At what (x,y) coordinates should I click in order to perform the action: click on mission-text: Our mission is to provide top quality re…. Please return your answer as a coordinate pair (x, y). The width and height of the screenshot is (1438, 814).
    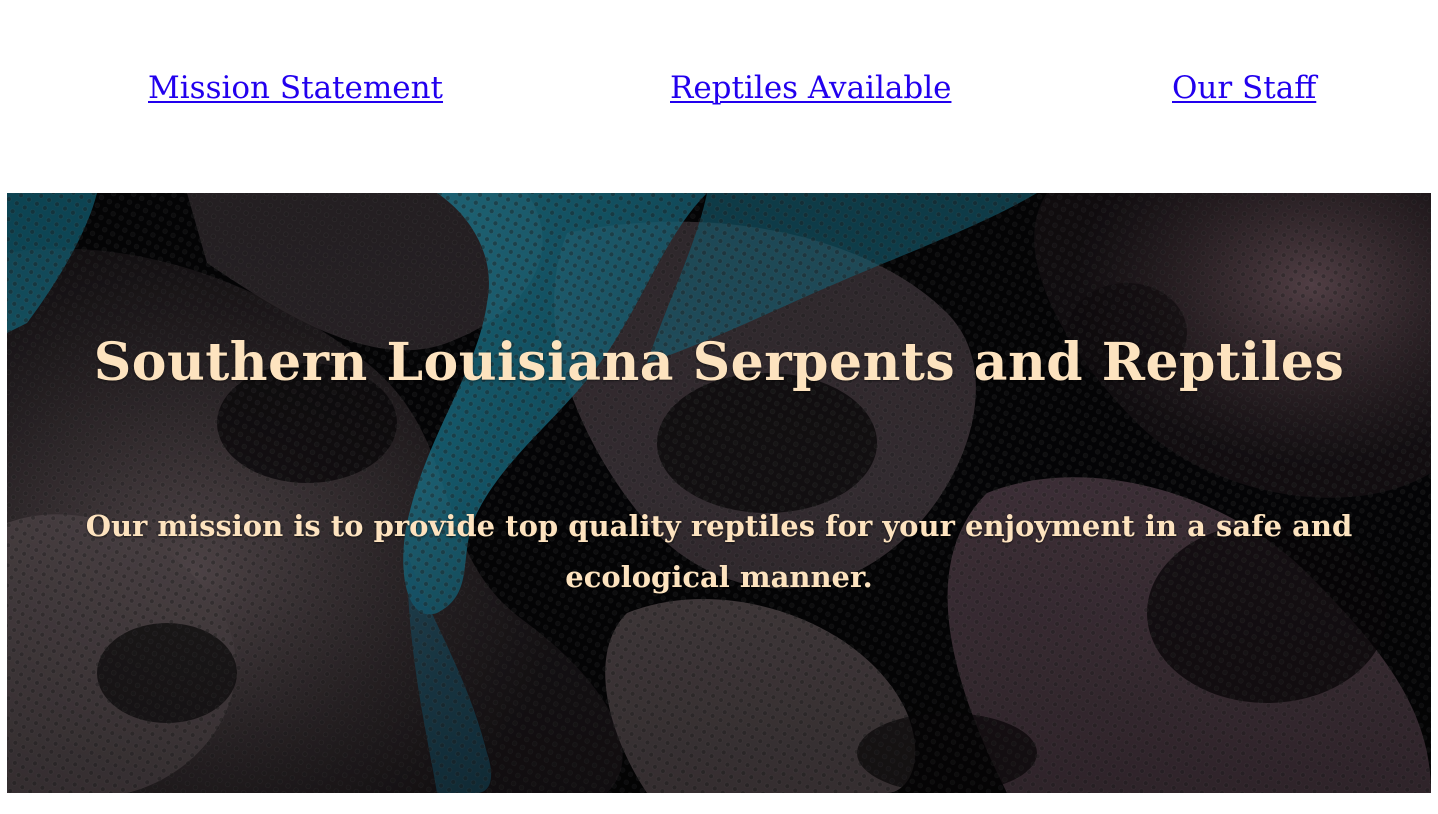
    Looking at the image, I should click on (719, 551).